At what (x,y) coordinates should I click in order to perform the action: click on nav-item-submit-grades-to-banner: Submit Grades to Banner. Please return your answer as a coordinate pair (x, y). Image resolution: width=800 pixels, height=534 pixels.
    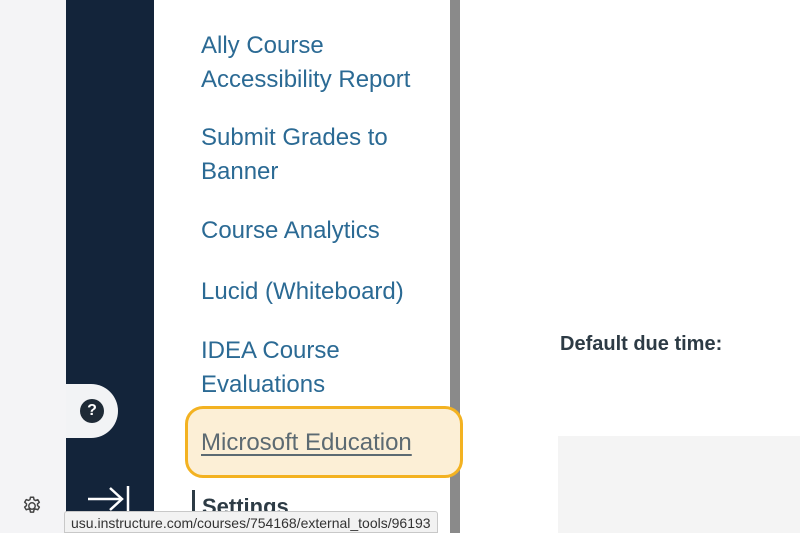
    Looking at the image, I should click on (294, 155).